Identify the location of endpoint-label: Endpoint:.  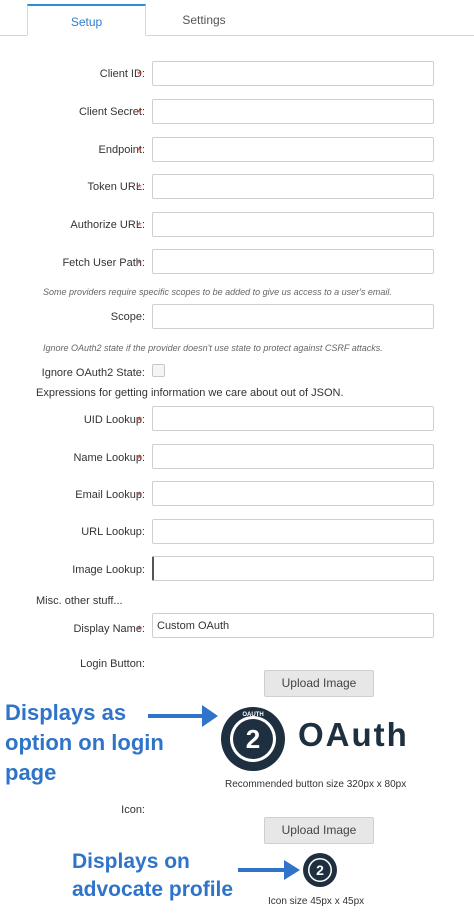
(121, 150).